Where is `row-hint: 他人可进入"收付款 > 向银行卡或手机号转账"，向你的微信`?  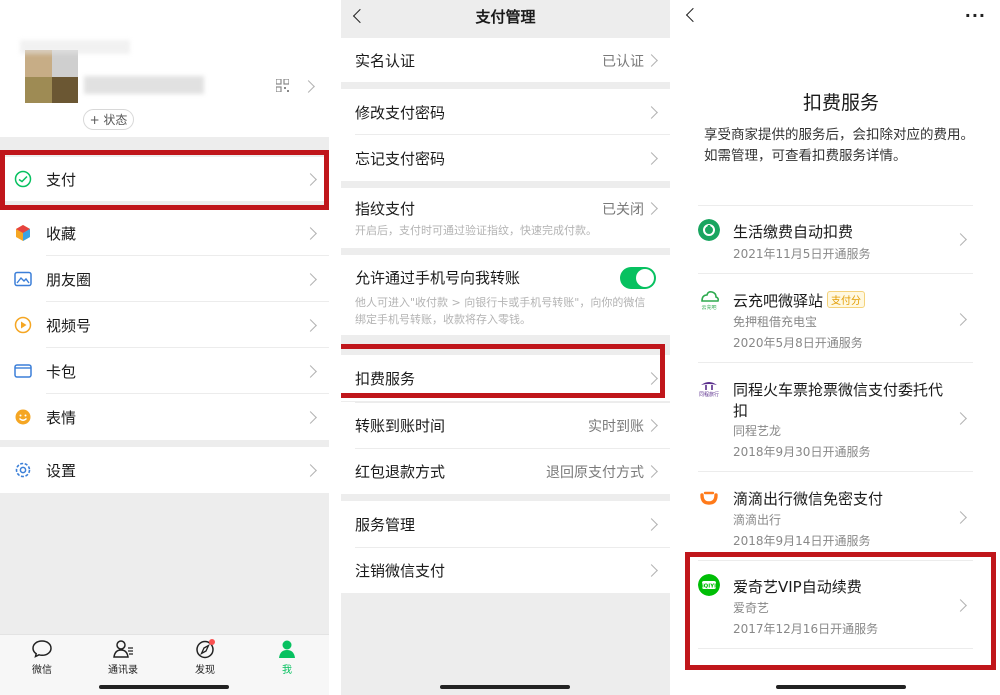 row-hint: 他人可进入"收付款 > 向银行卡或手机号转账"，向你的微信 is located at coordinates (500, 302).